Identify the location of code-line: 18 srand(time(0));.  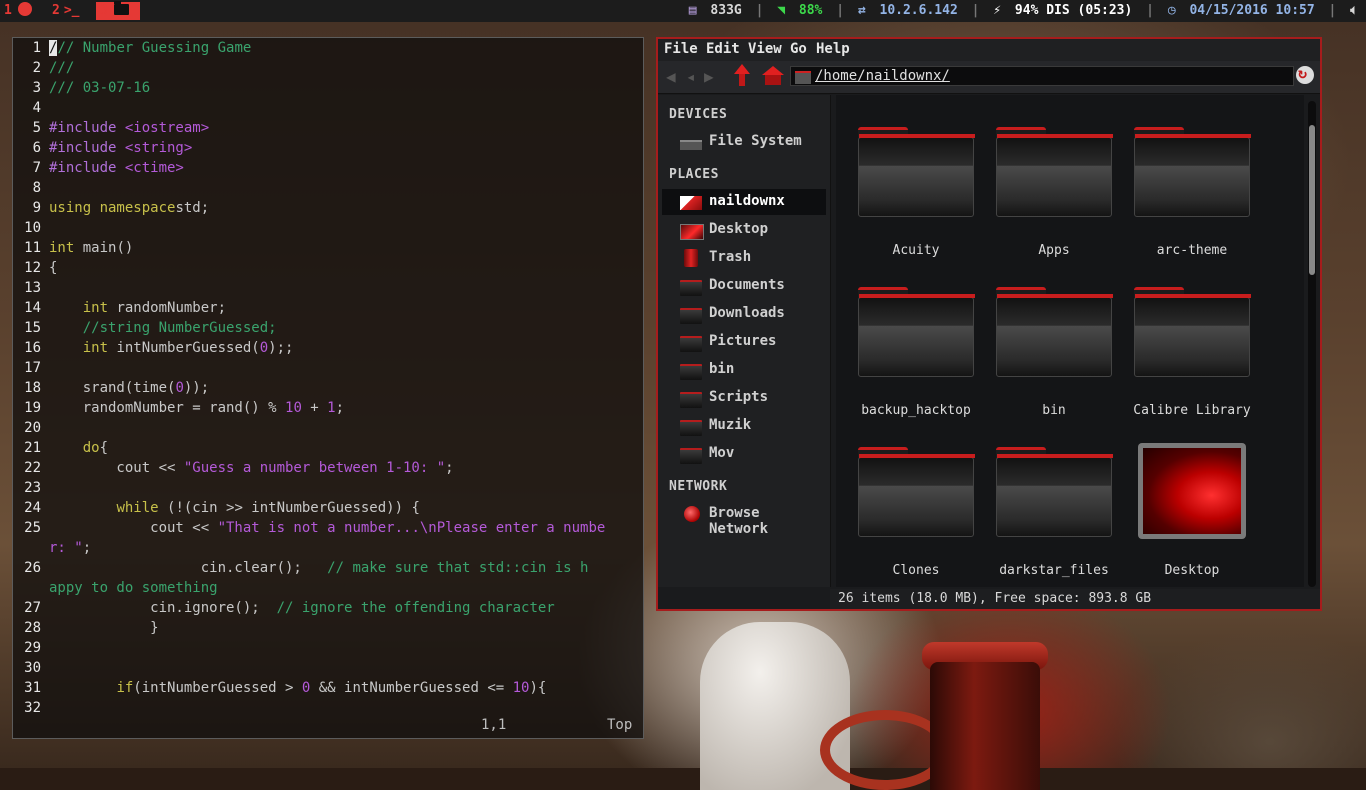
(111, 388).